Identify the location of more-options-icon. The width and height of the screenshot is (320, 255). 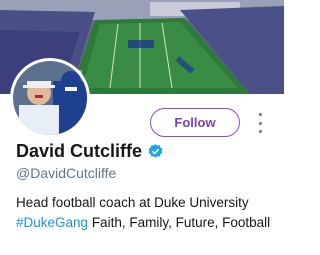
(260, 123).